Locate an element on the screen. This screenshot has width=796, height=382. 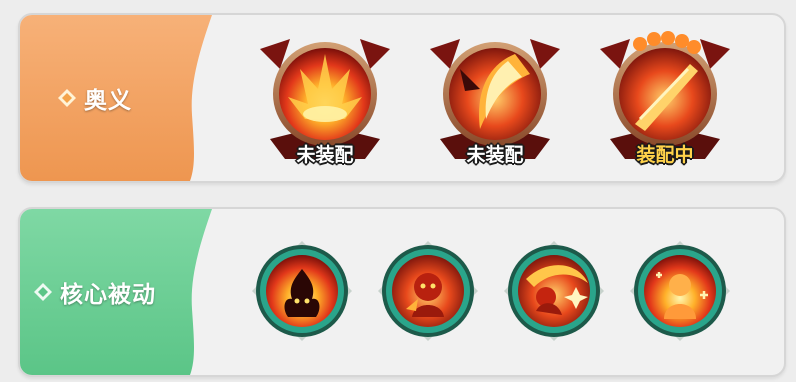
ultimate-skill-2: 未装配 is located at coordinates (495, 94).